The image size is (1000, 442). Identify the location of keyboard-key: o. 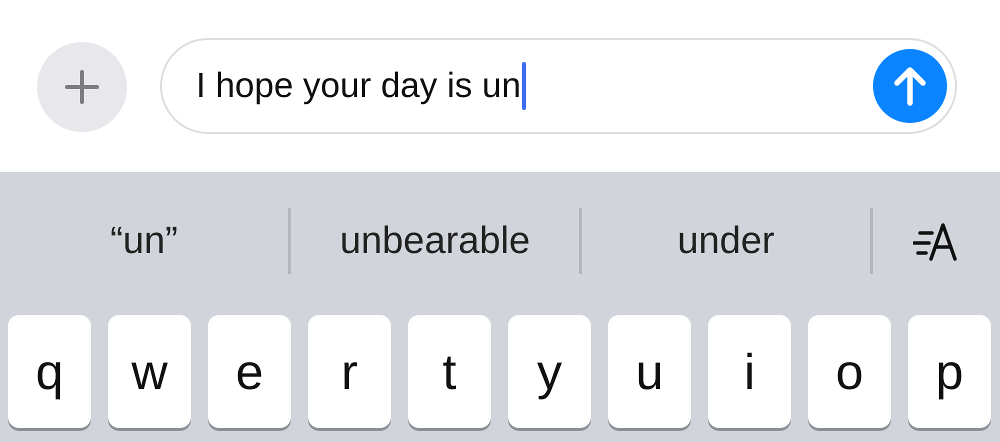
(849, 371).